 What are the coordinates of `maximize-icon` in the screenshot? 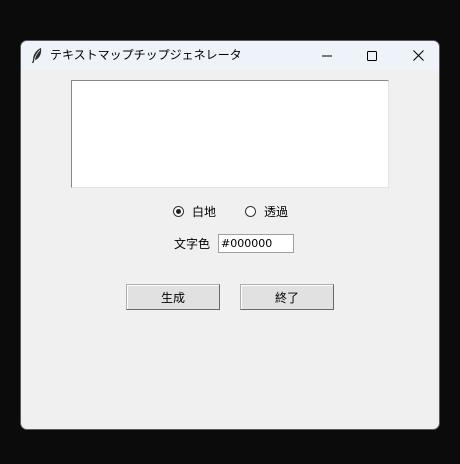 It's located at (372, 55).